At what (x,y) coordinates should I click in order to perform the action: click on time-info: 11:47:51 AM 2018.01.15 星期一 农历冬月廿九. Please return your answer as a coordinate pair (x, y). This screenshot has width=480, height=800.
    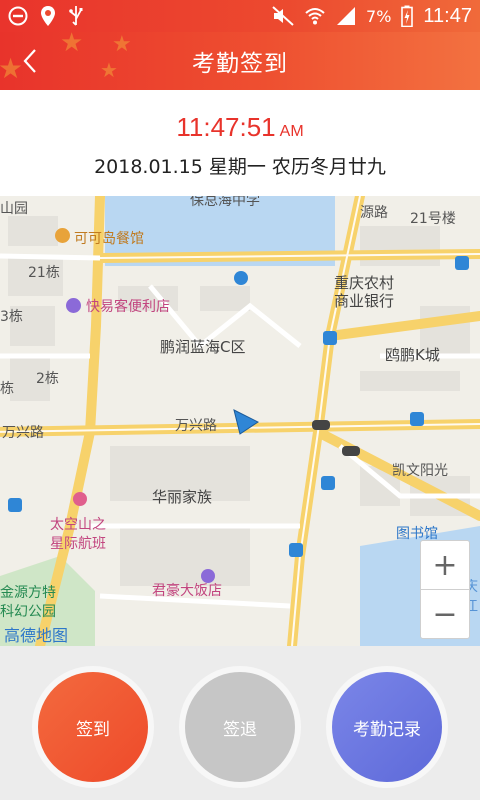
    Looking at the image, I should click on (240, 143).